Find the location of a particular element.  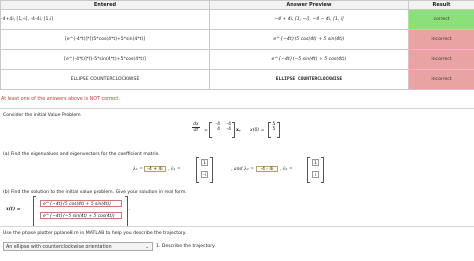

result-cell: correct is located at coordinates (441, 19).